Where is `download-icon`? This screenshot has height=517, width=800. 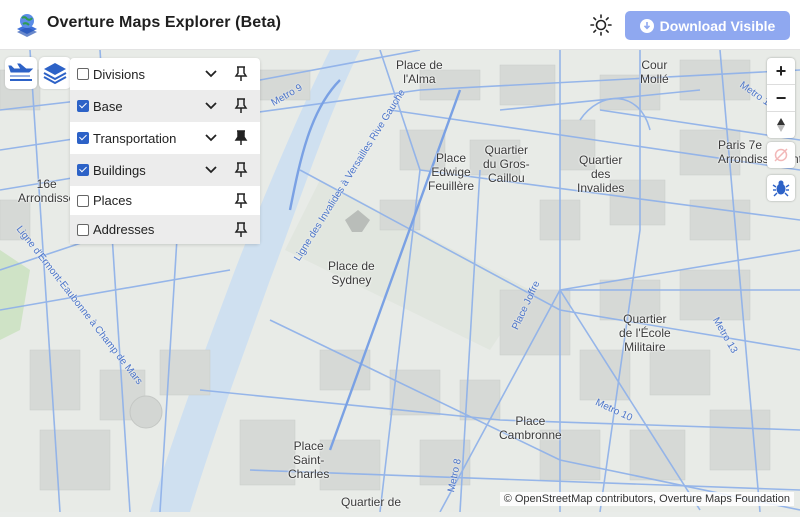 download-icon is located at coordinates (646, 25).